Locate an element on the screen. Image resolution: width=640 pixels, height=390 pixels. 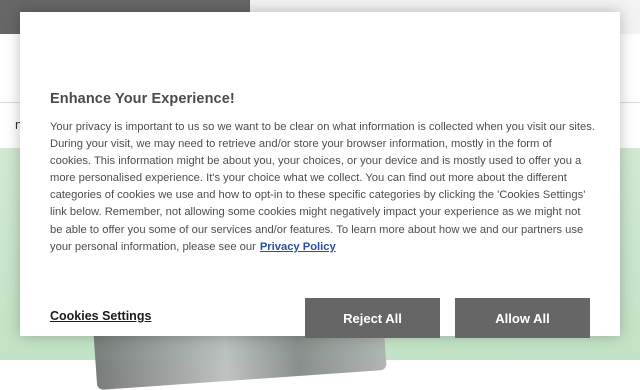
allow-all-button: Allow All is located at coordinates (522, 318).